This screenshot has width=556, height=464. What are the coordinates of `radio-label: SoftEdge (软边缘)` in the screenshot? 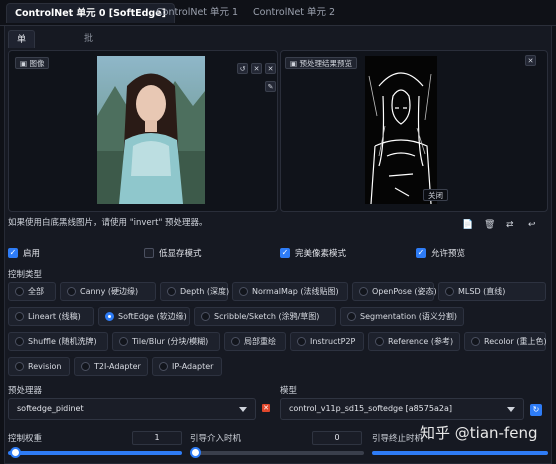 It's located at (152, 316).